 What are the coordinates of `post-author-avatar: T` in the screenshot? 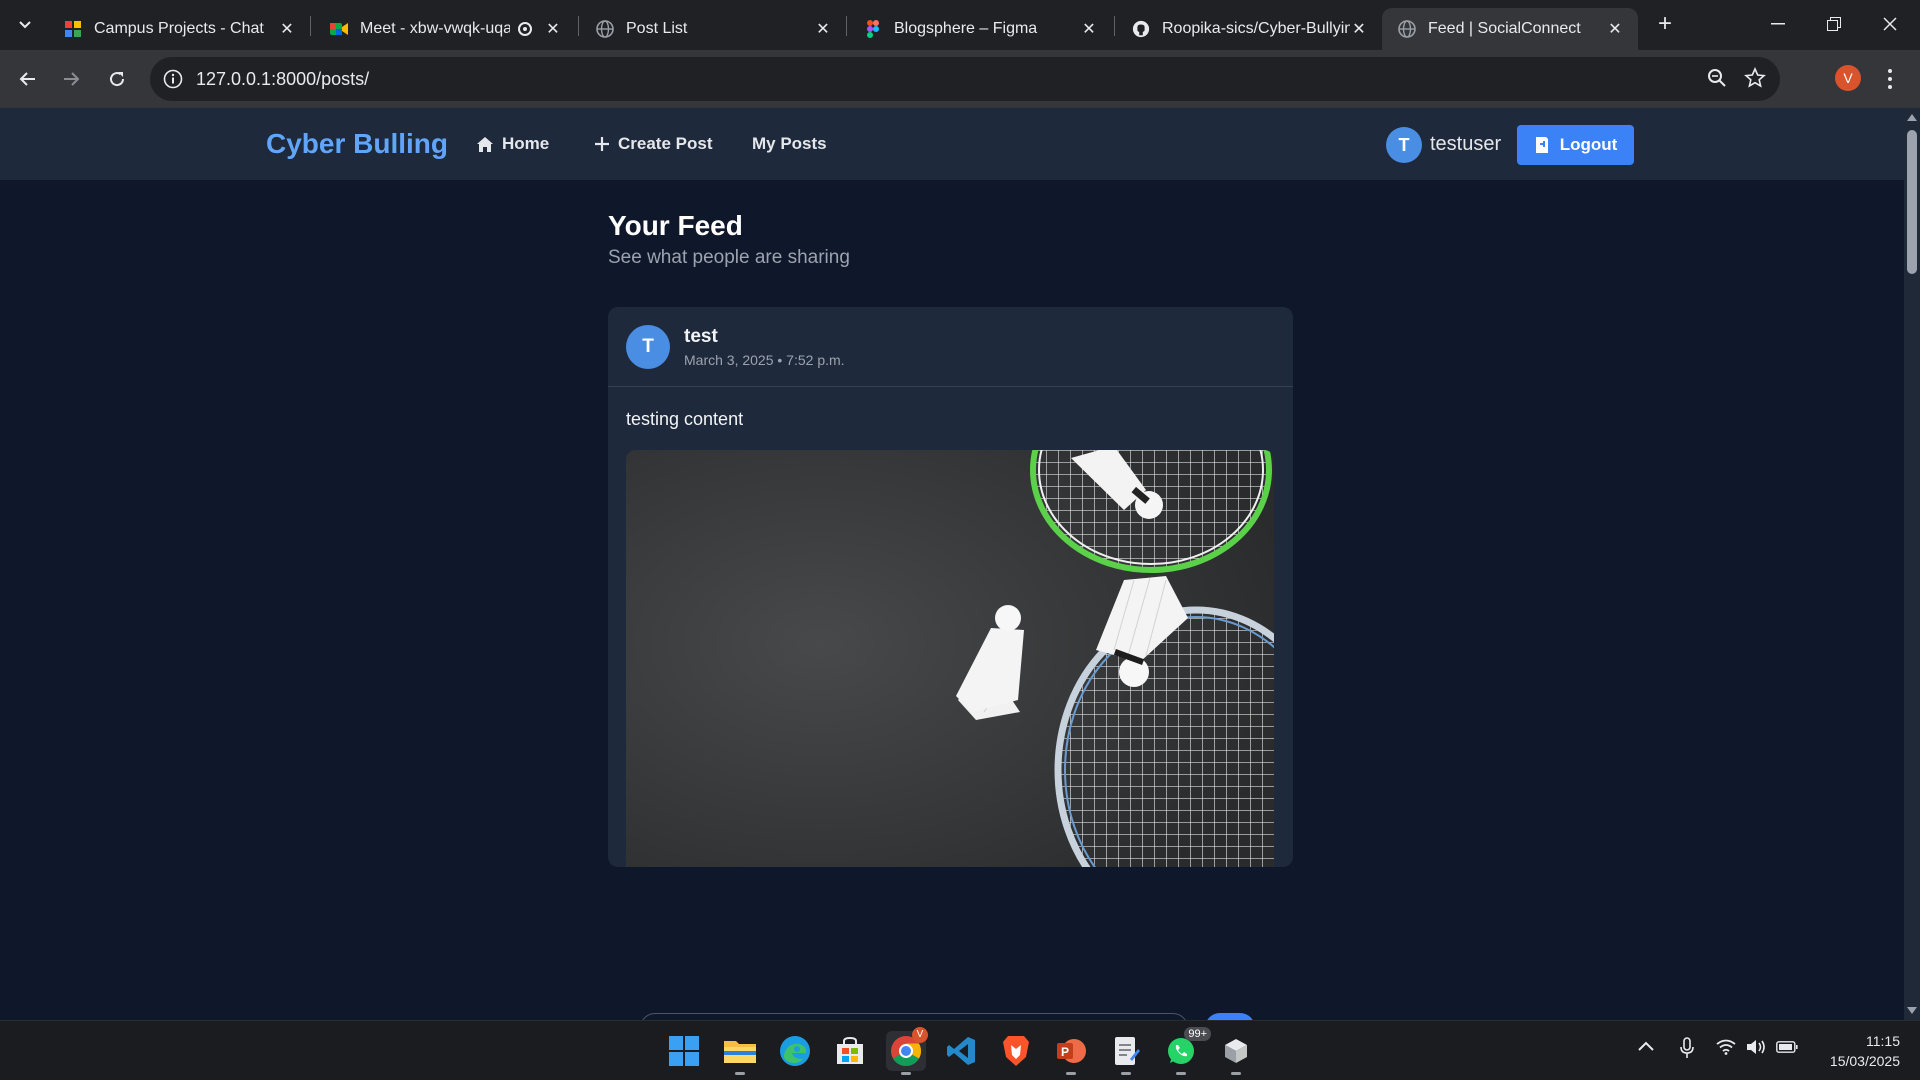 It's located at (648, 347).